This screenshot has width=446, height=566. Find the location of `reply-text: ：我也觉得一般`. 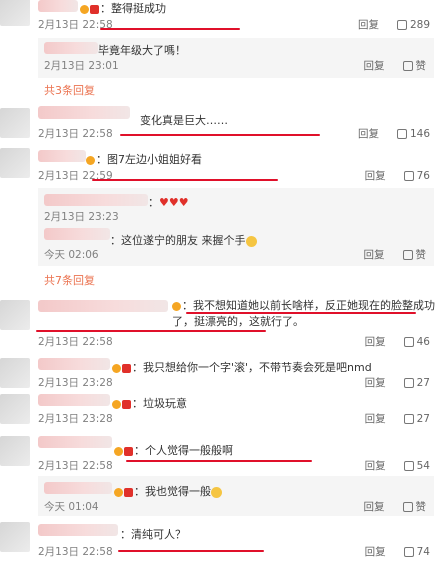

reply-text: ：我也觉得一般 is located at coordinates (168, 491).